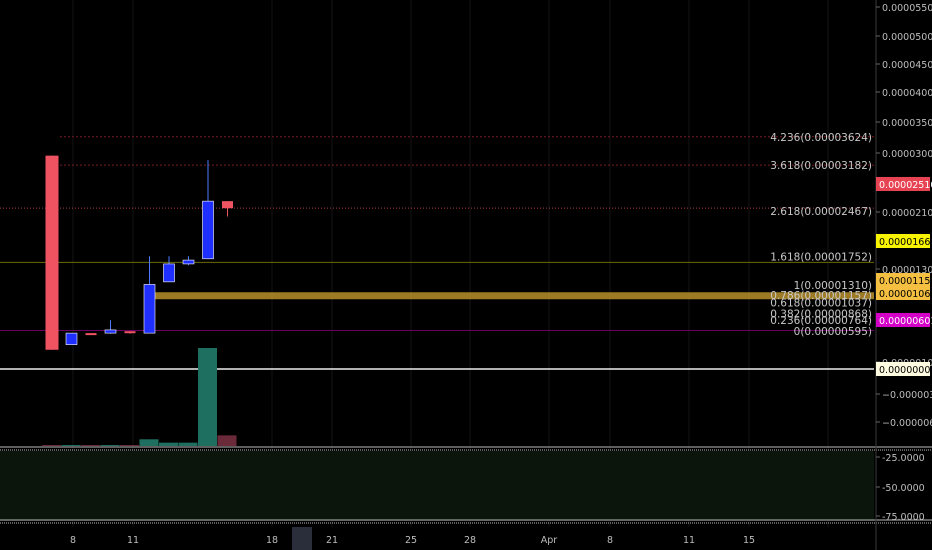 This screenshot has width=932, height=550. What do you see at coordinates (905, 370) in the screenshot?
I see `price-badge-label: 0.00000000` at bounding box center [905, 370].